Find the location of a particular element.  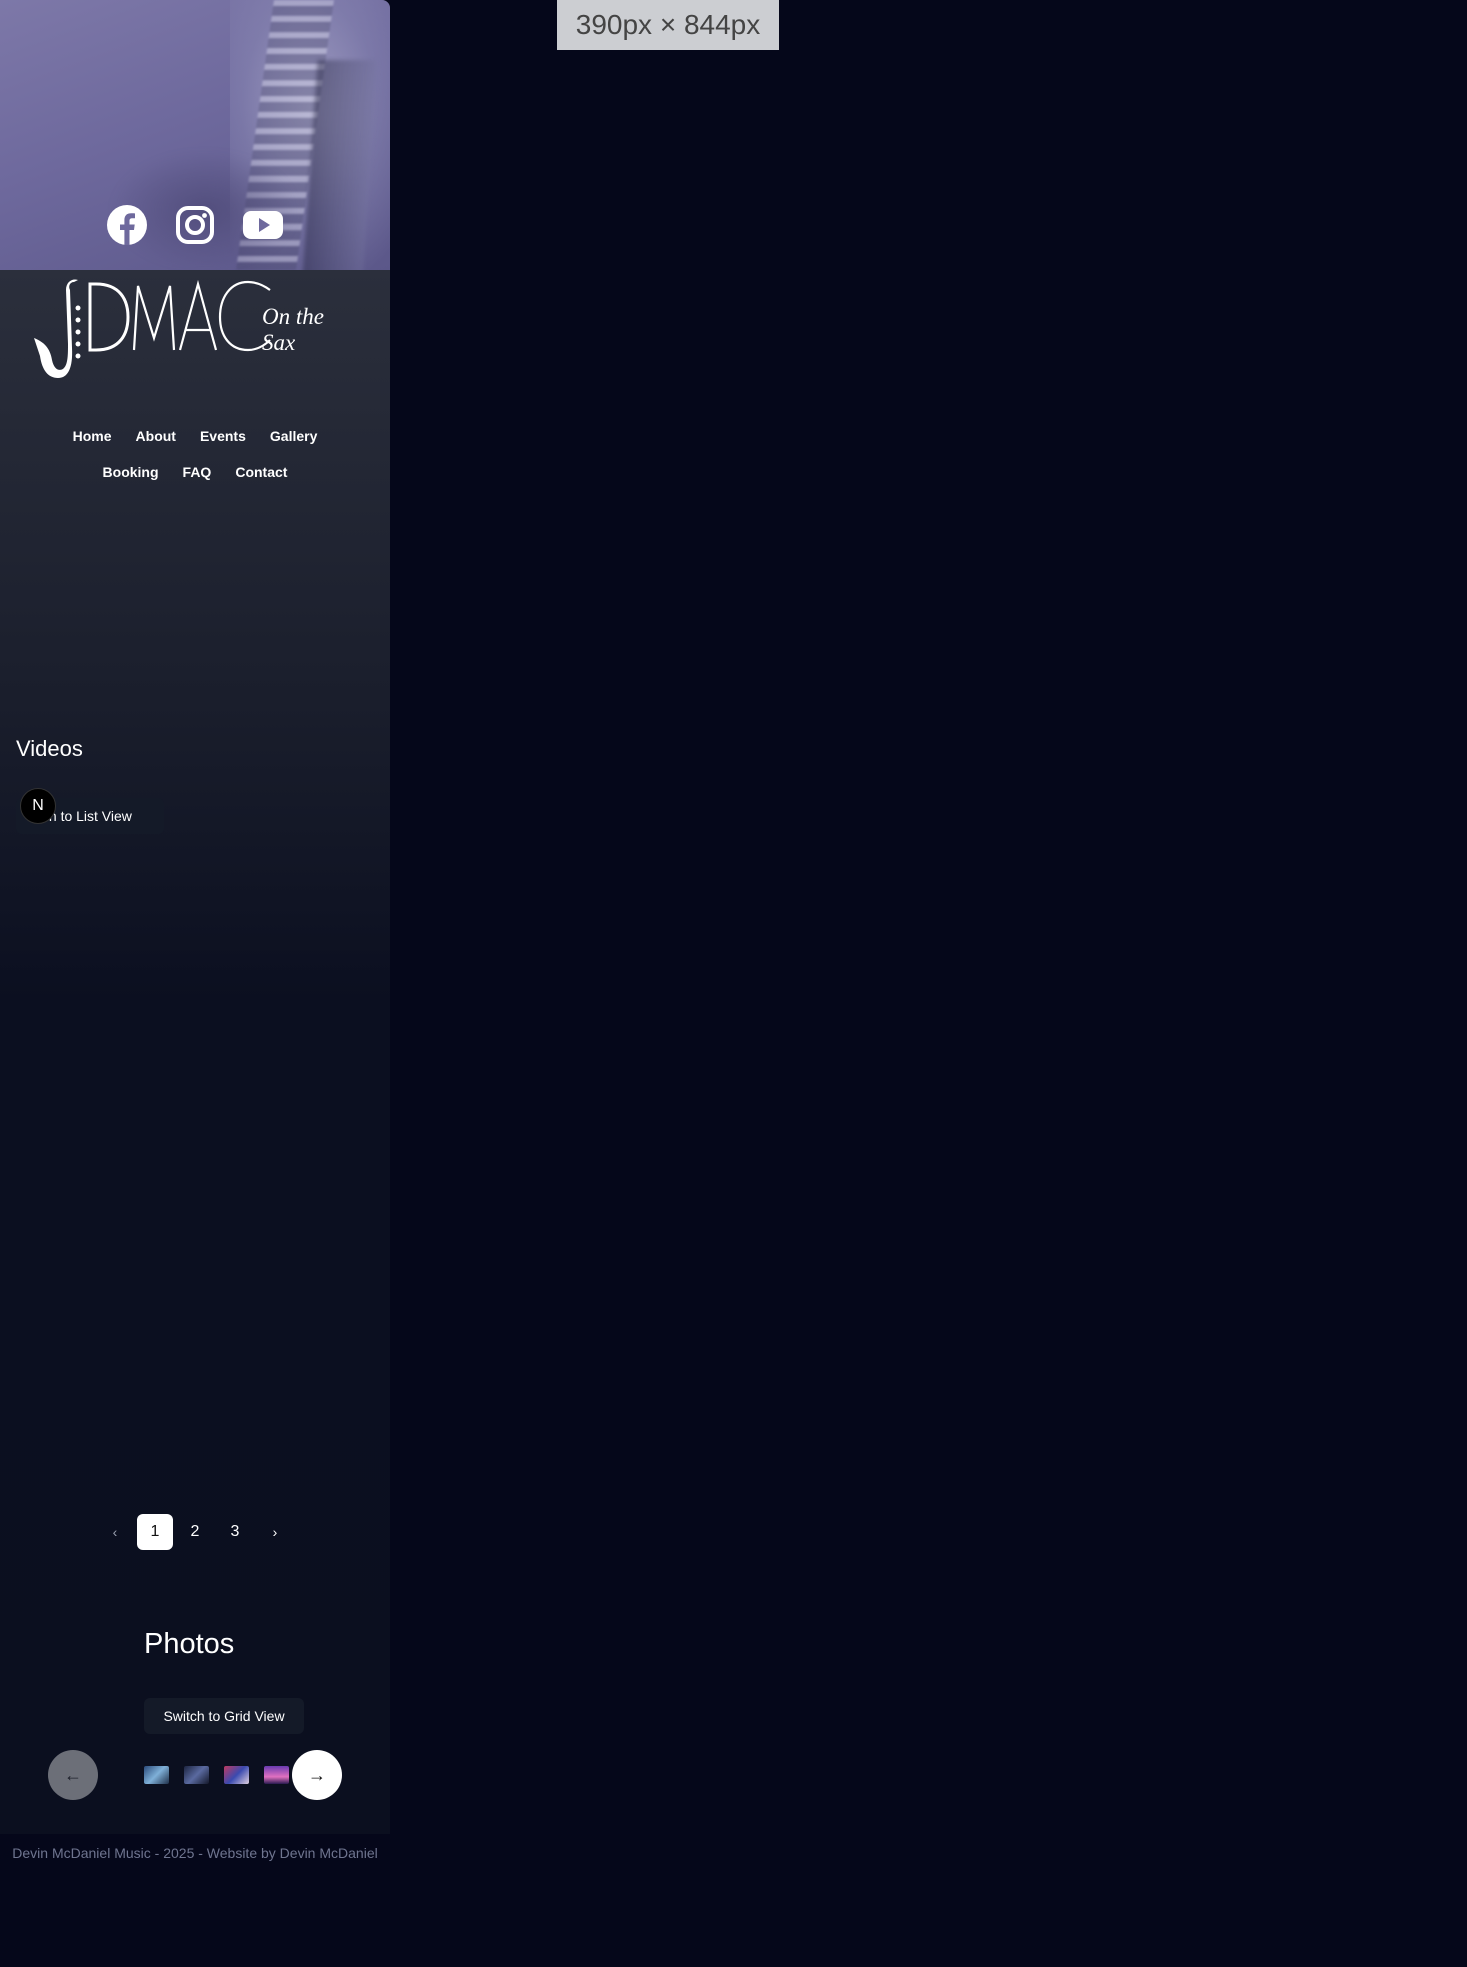

viewport-size-badge: 390px × 844px is located at coordinates (668, 25).